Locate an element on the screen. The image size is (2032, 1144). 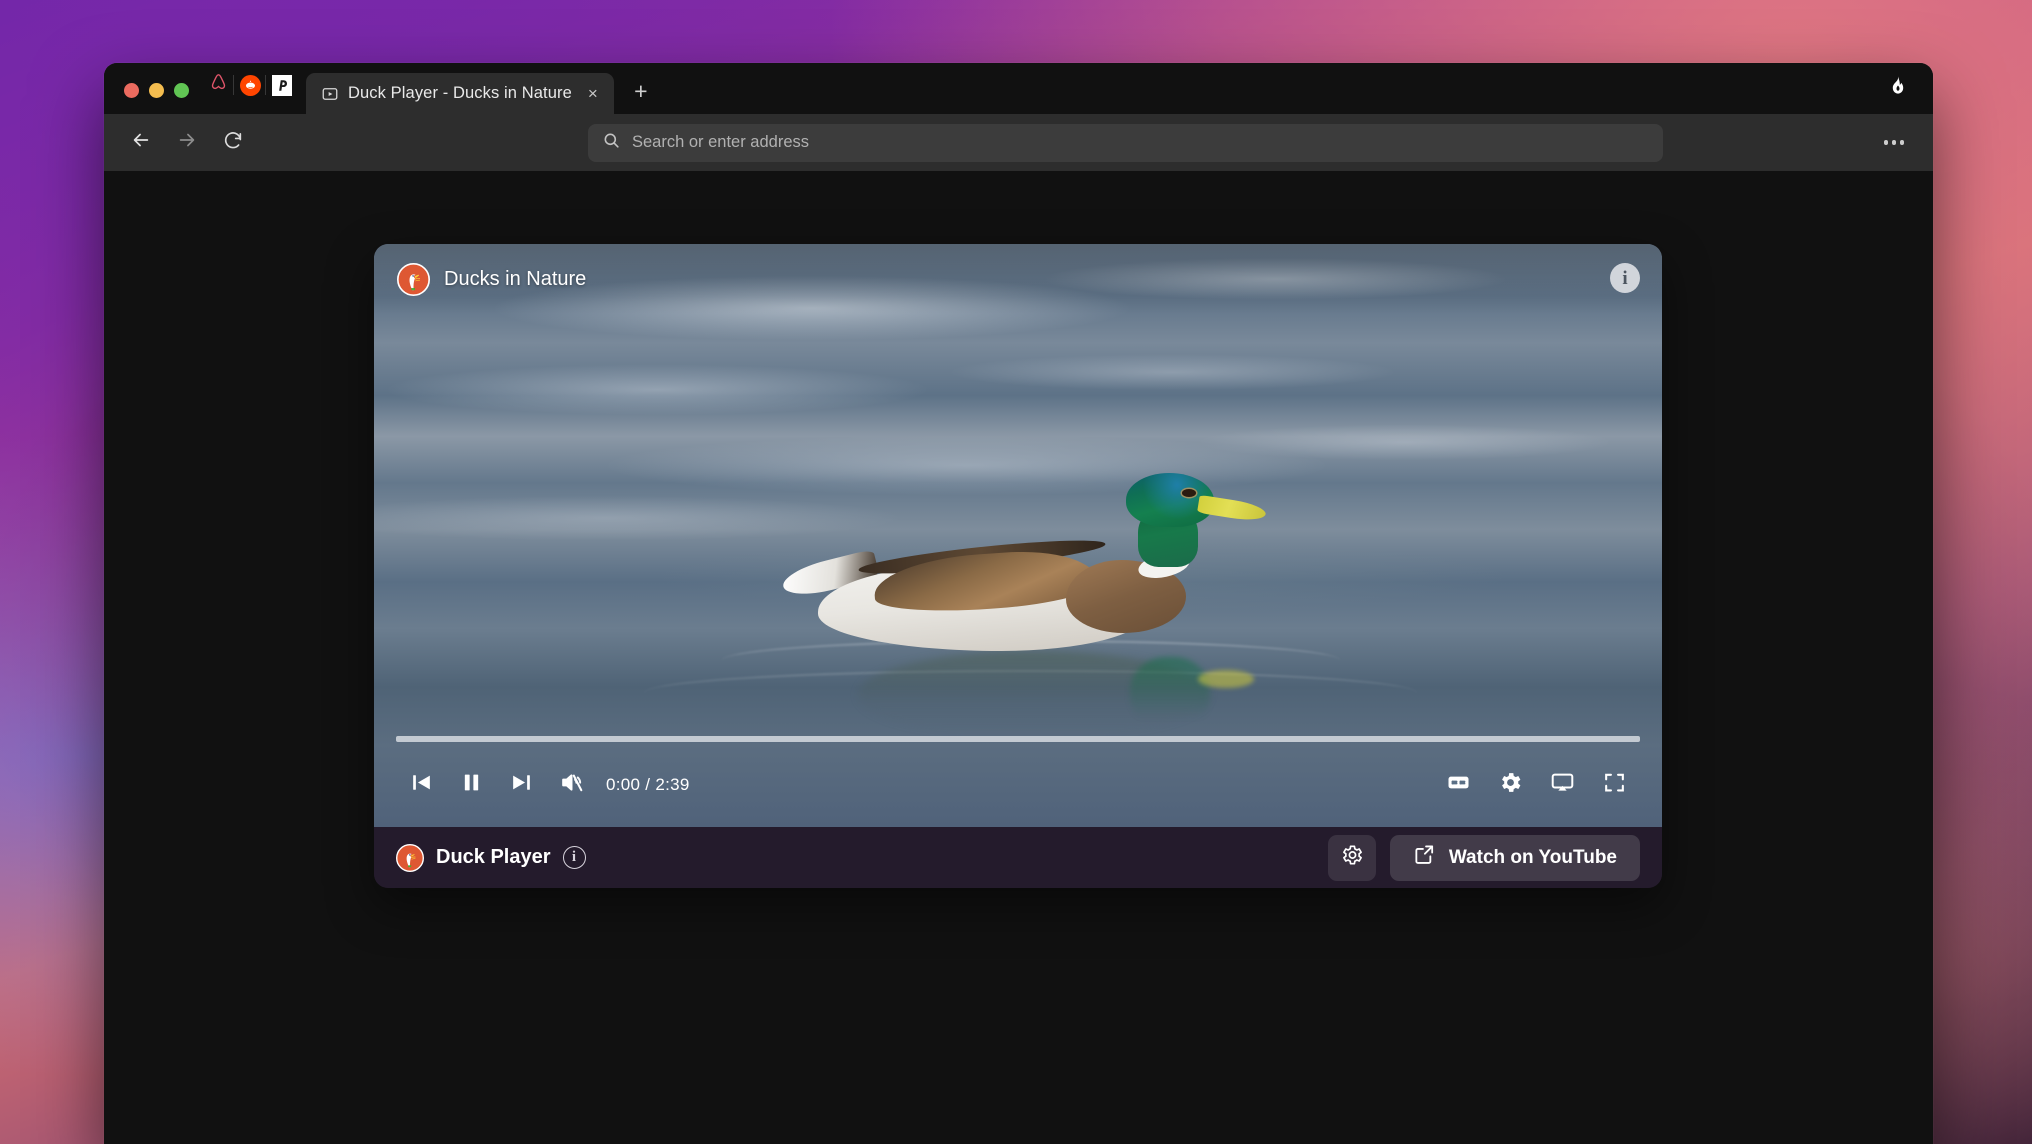
video-controls-bar: 0:00 / 2:39 is located at coordinates (1018, 771).